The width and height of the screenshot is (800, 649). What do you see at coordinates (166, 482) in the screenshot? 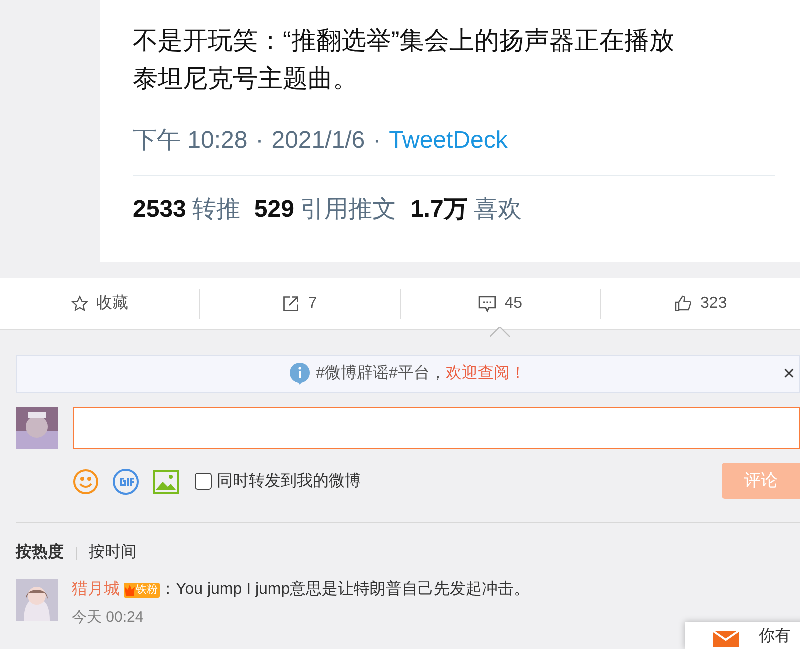
I see `image-icon` at bounding box center [166, 482].